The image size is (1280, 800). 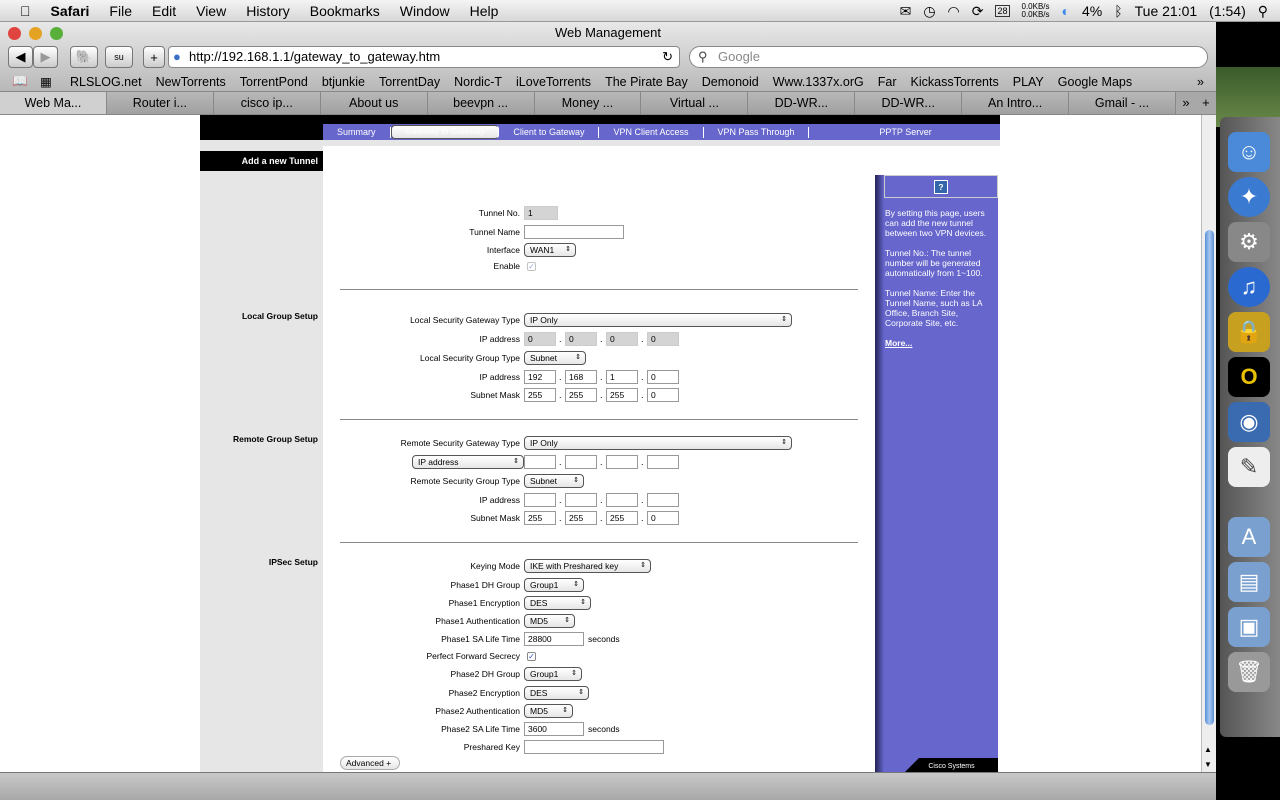 I want to click on select-dropdown: MD5 ⇕, so click(x=548, y=711).